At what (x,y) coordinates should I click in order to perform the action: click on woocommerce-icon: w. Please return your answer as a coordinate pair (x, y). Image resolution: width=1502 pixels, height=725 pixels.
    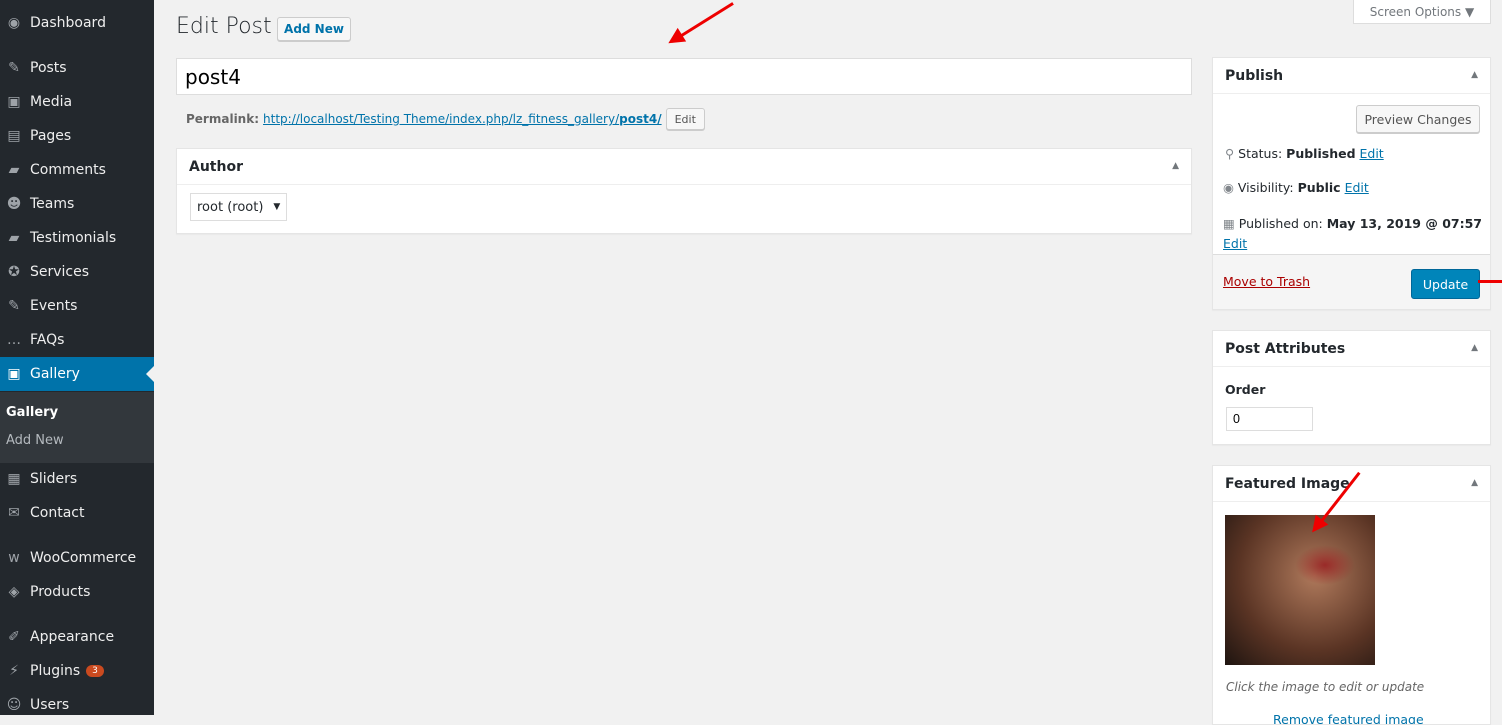
    Looking at the image, I should click on (14, 558).